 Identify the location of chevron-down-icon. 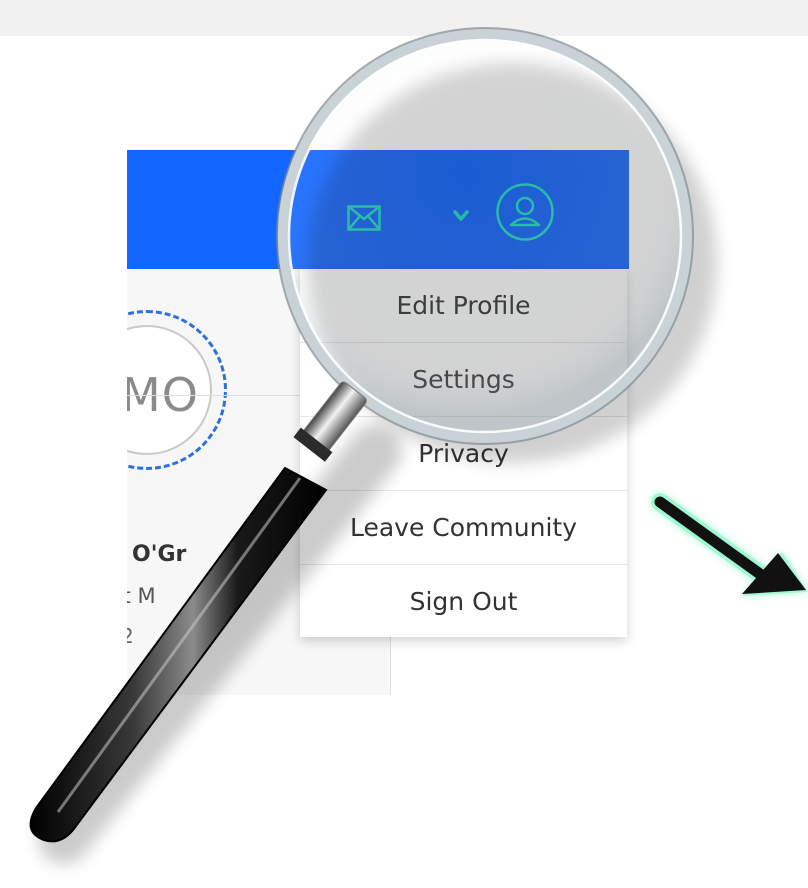
(461, 216).